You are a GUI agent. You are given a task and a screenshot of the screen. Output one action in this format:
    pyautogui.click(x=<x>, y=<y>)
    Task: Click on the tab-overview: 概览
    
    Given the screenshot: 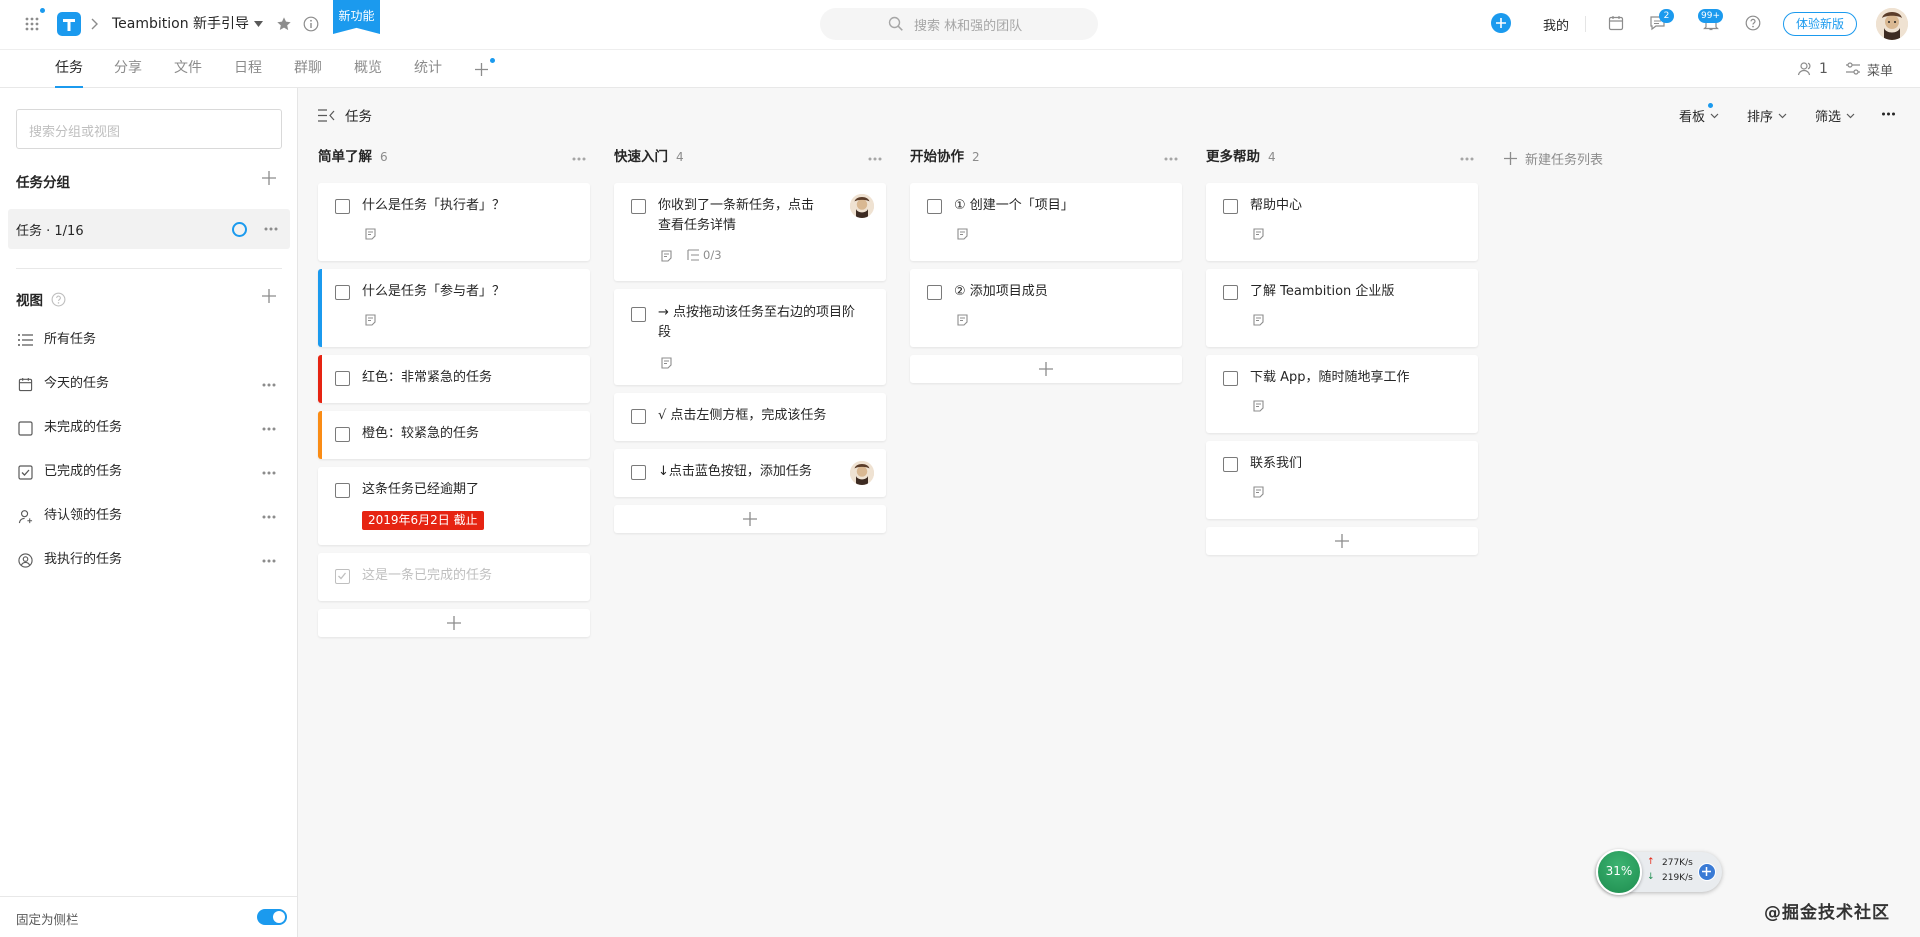 What is the action you would take?
    pyautogui.click(x=368, y=69)
    